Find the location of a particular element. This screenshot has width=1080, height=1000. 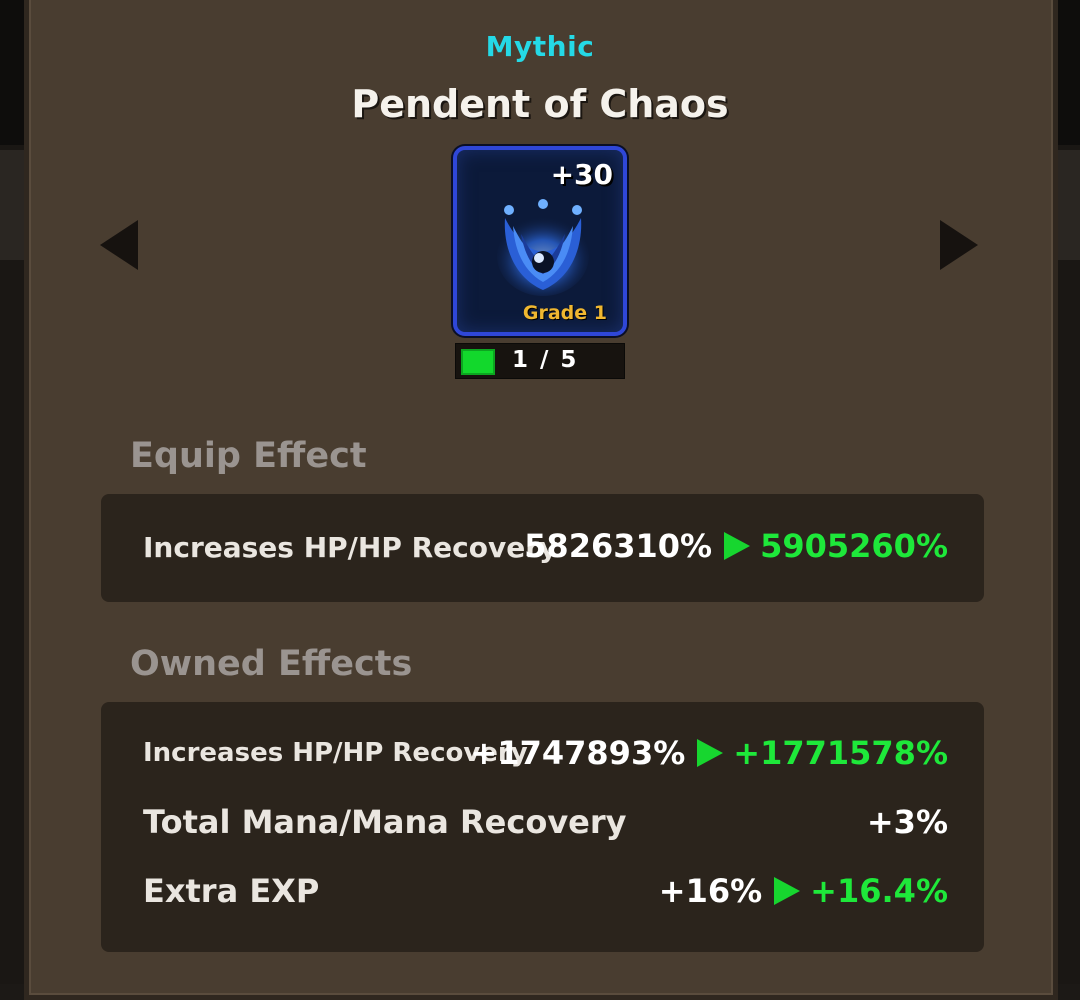

effect-values: +16% +16.4% is located at coordinates (803, 891).